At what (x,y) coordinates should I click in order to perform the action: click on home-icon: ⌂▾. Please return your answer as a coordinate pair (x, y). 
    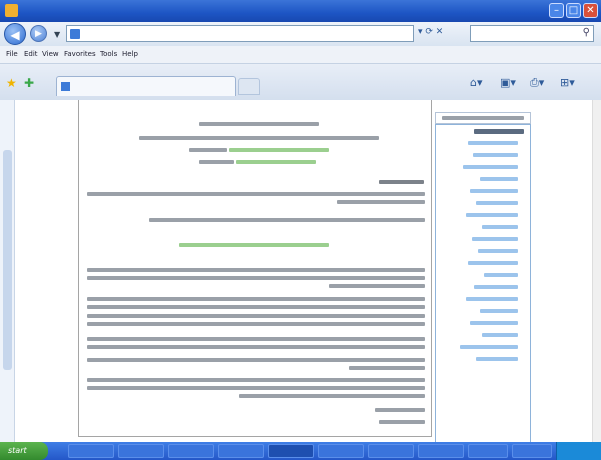
    Looking at the image, I should click on (476, 82).